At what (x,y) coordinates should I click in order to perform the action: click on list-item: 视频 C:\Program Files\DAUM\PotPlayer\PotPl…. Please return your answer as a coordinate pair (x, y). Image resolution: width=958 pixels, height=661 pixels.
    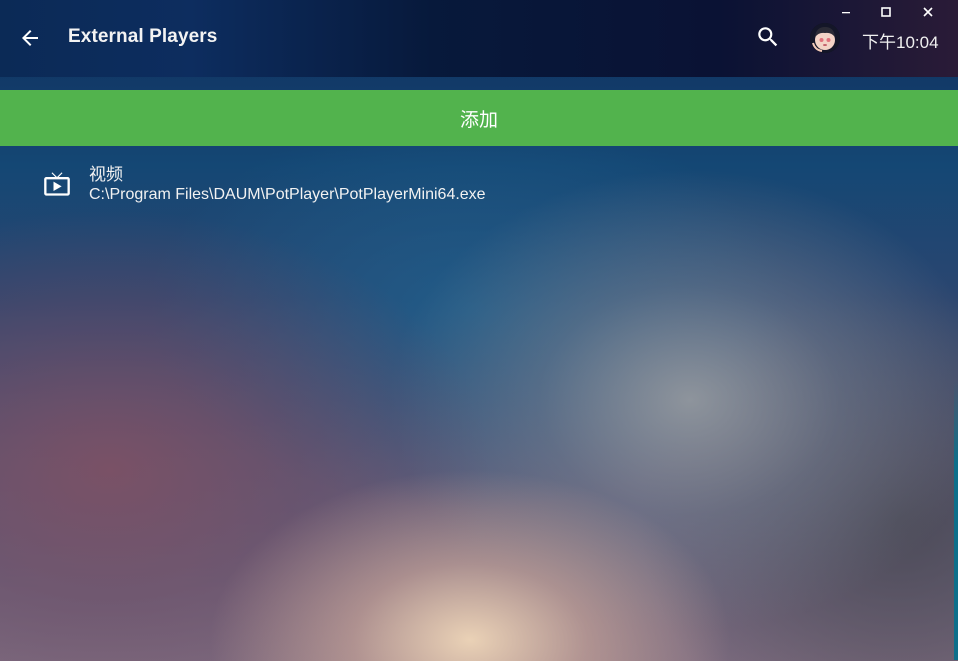
    Looking at the image, I should click on (479, 182).